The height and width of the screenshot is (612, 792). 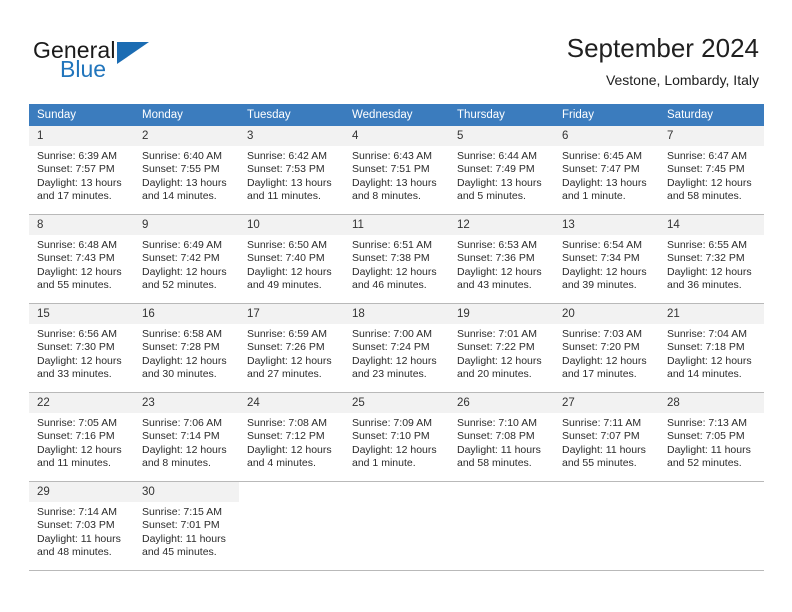 I want to click on day-number: 19, so click(x=501, y=314).